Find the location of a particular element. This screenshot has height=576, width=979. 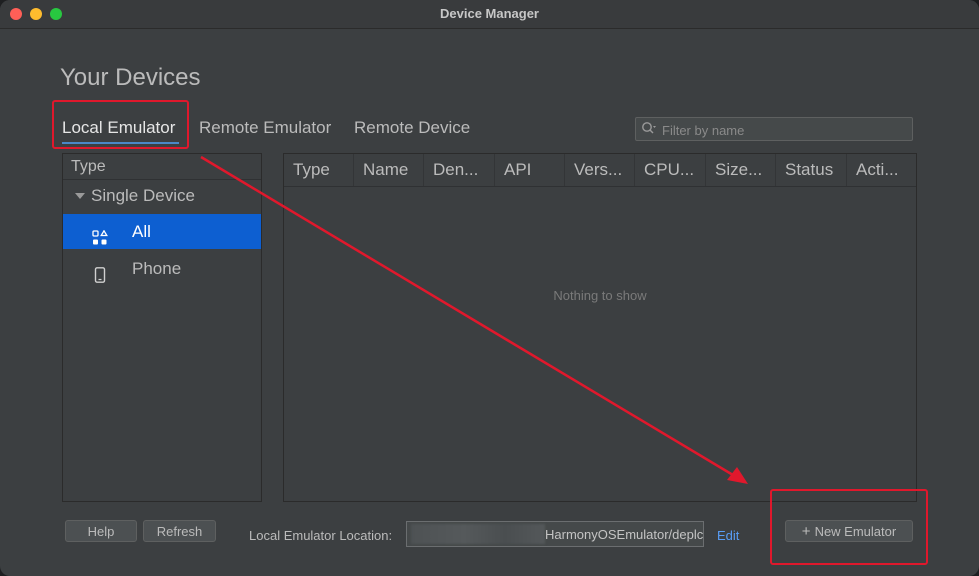

arrowhead-icon is located at coordinates (737, 475).